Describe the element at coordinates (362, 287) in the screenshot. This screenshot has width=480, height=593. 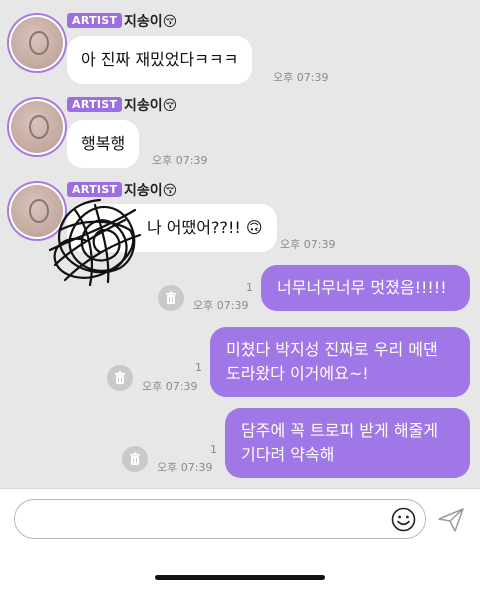
I see `message-line: 너무너무너무 멋졌음!!!!!` at that location.